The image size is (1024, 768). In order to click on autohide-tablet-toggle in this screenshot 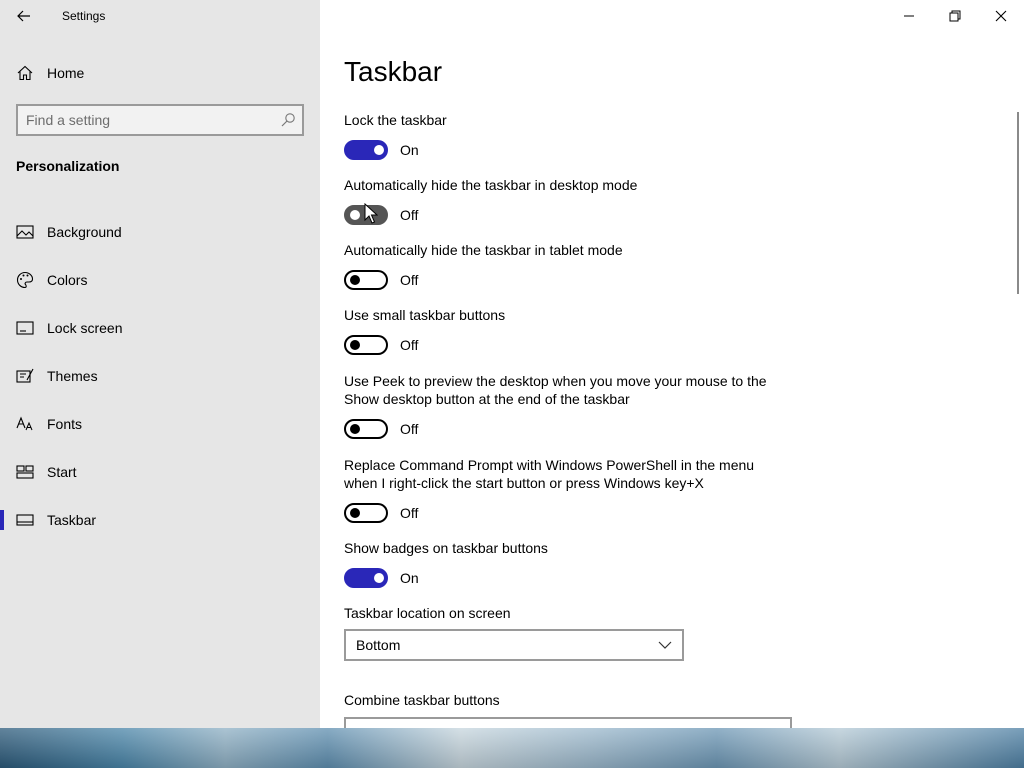, I will do `click(366, 280)`.